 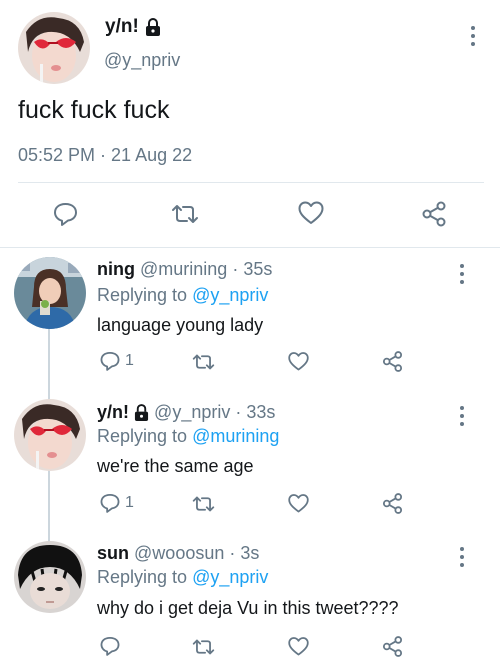 I want to click on main-tweet-text: fuck fuck fuck, so click(x=94, y=110).